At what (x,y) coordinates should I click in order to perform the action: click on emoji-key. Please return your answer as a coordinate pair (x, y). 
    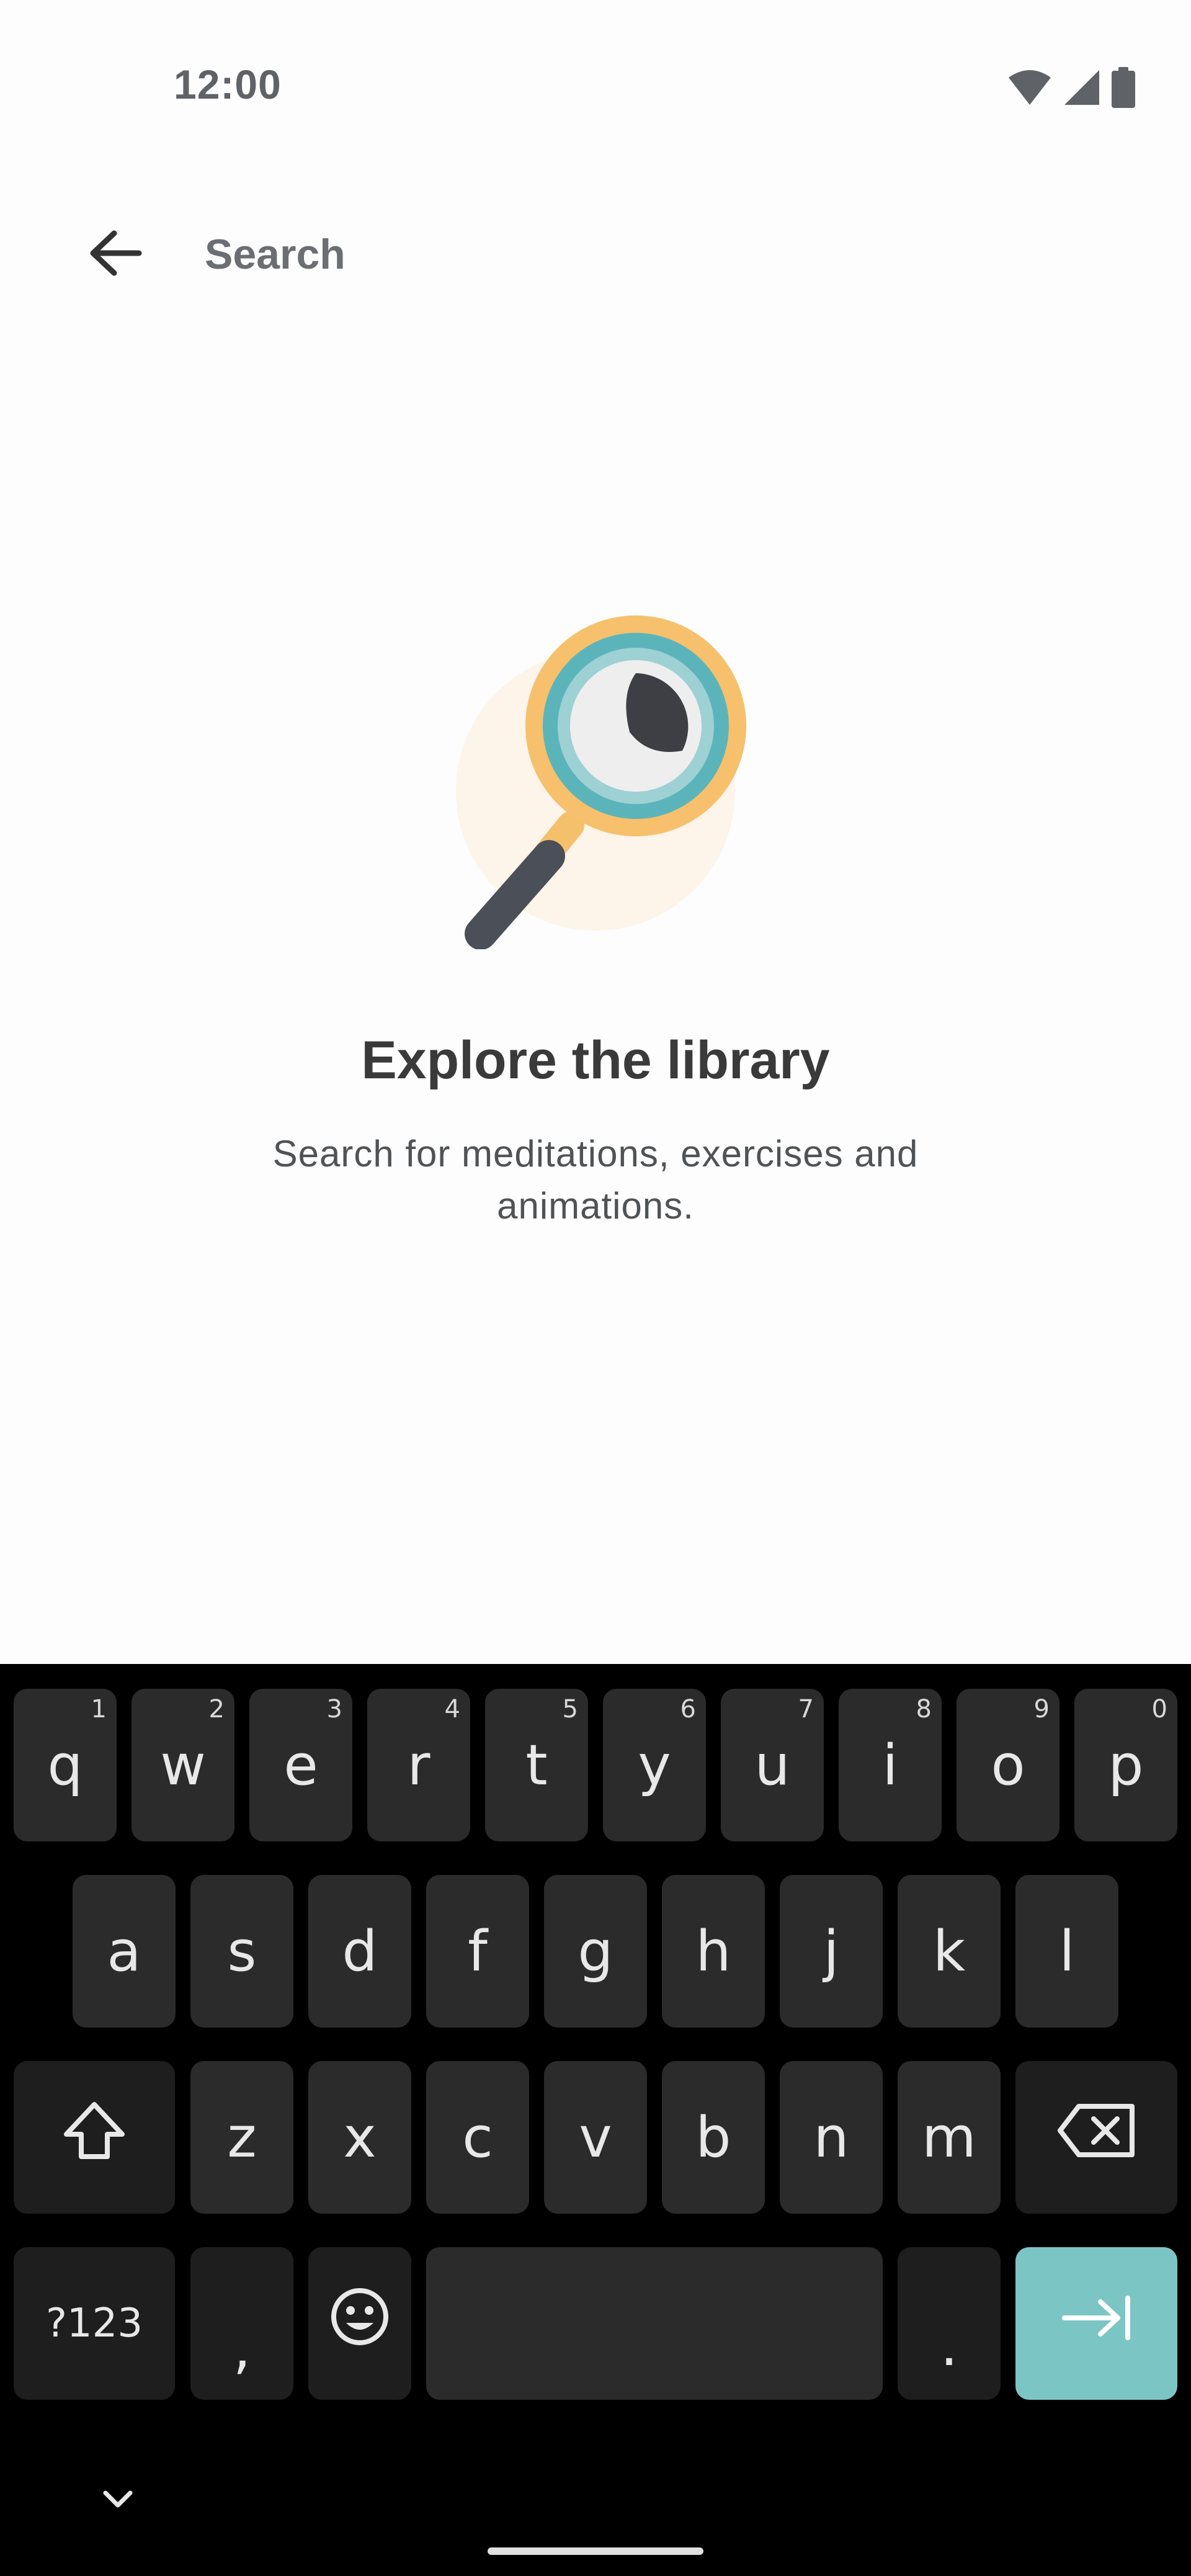
    Looking at the image, I should click on (360, 2323).